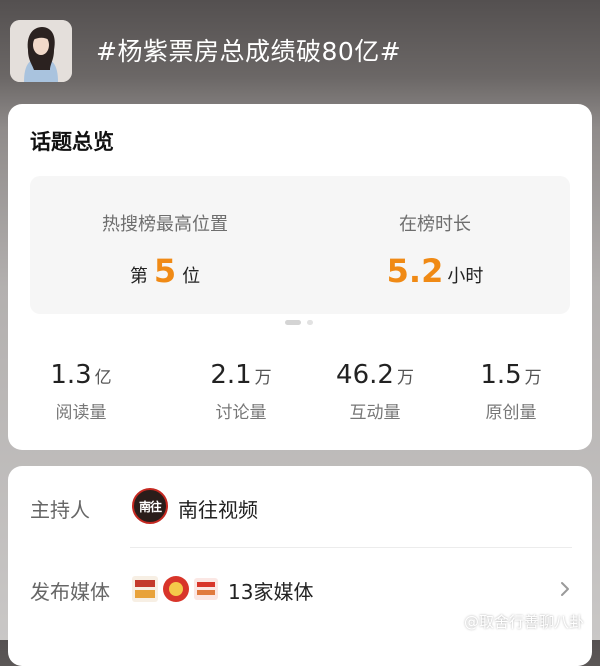 Image resolution: width=600 pixels, height=666 pixels. Describe the element at coordinates (511, 413) in the screenshot. I see `stat-label: 原创量` at that location.